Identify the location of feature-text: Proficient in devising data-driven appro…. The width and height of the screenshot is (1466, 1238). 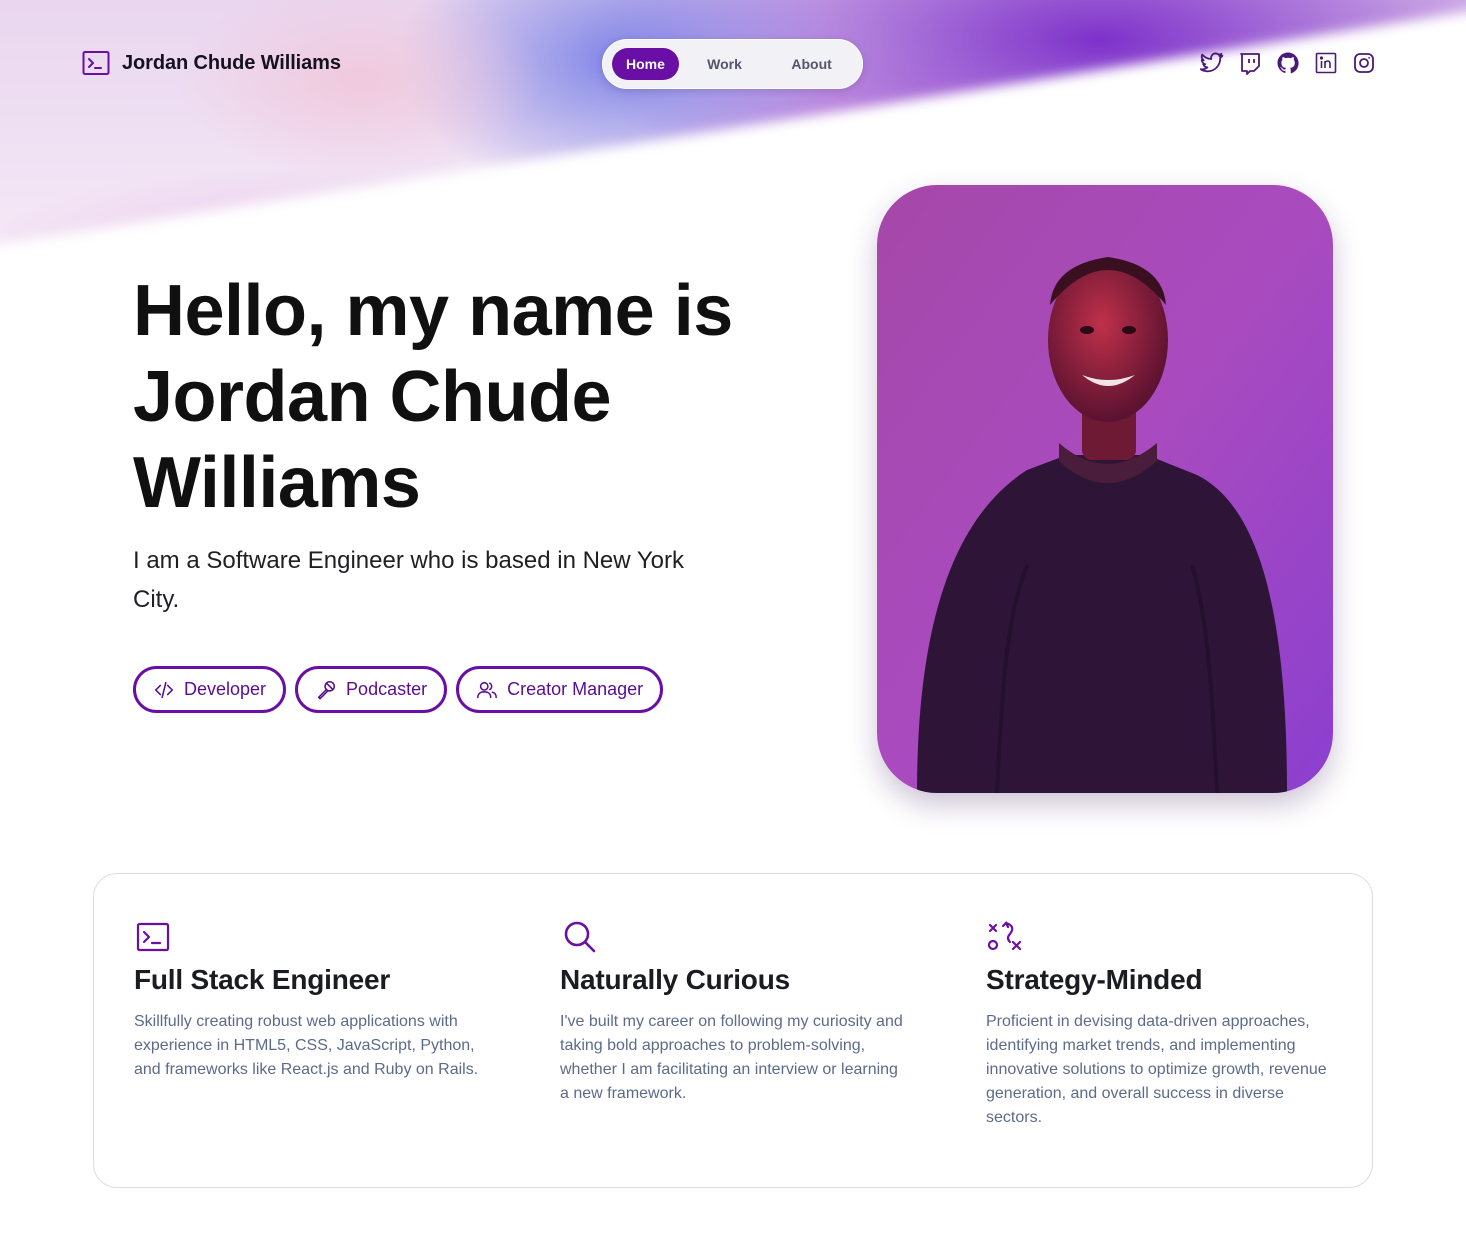
(1156, 1069).